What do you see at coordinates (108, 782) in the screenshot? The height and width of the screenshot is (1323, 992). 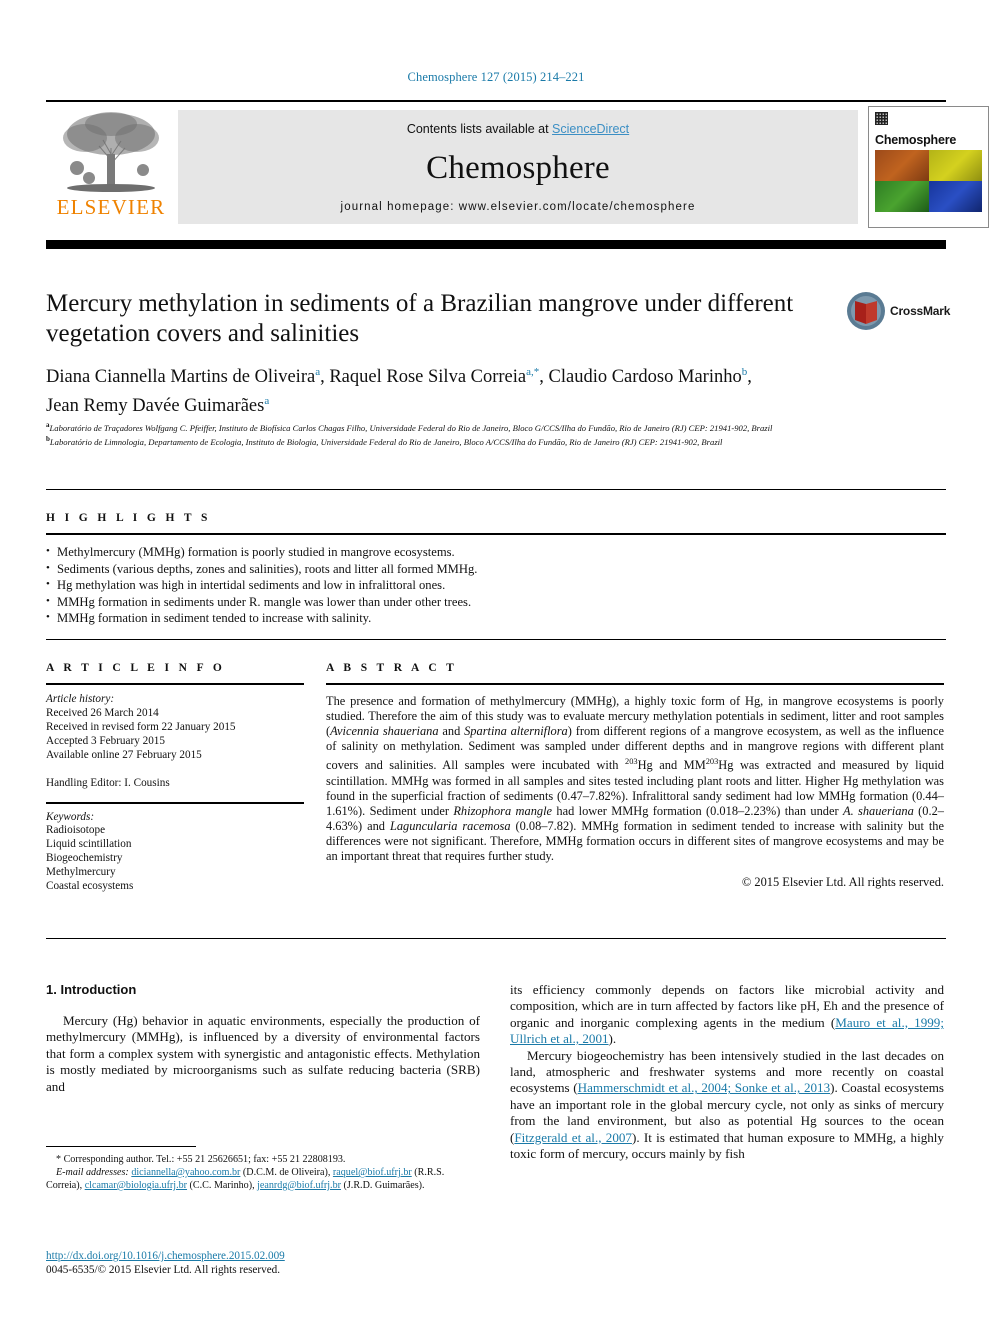 I see `handling-editor: Handling Editor: I. Cousins` at bounding box center [108, 782].